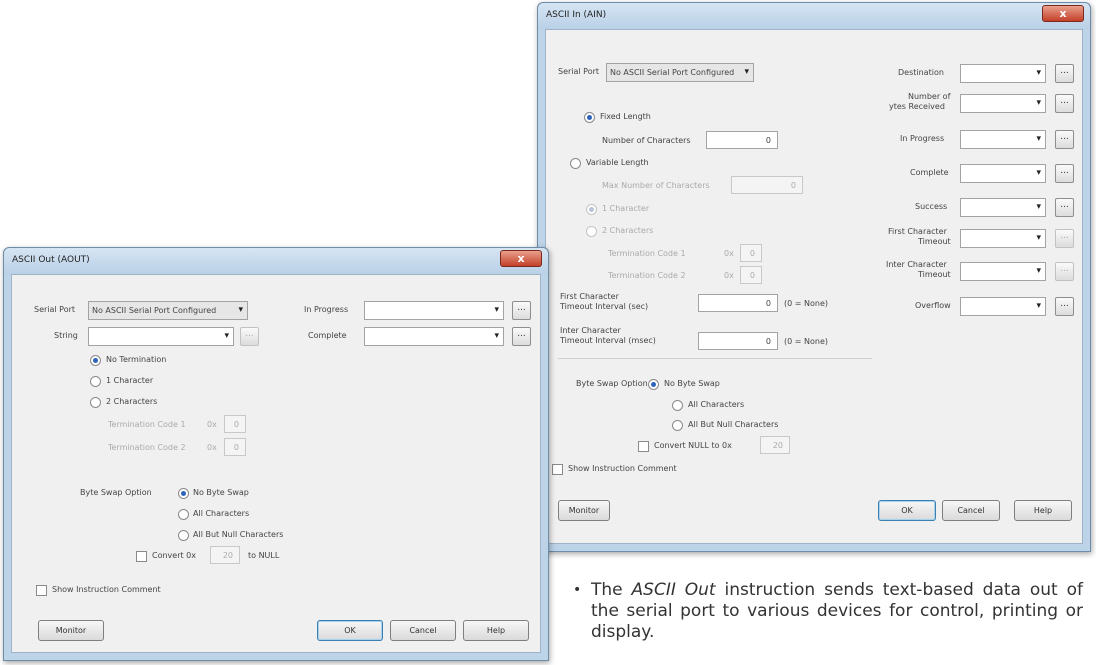  What do you see at coordinates (604, 306) in the screenshot?
I see `ain-first-char-timeout-label-2: Timeout Interval (sec)` at bounding box center [604, 306].